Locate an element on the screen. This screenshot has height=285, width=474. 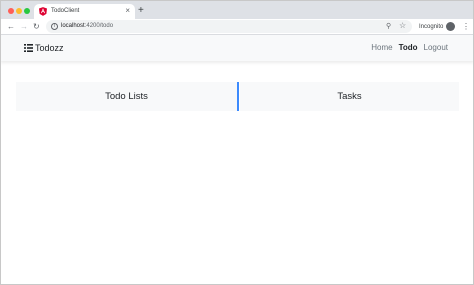
window-minimize-button is located at coordinates (19, 11).